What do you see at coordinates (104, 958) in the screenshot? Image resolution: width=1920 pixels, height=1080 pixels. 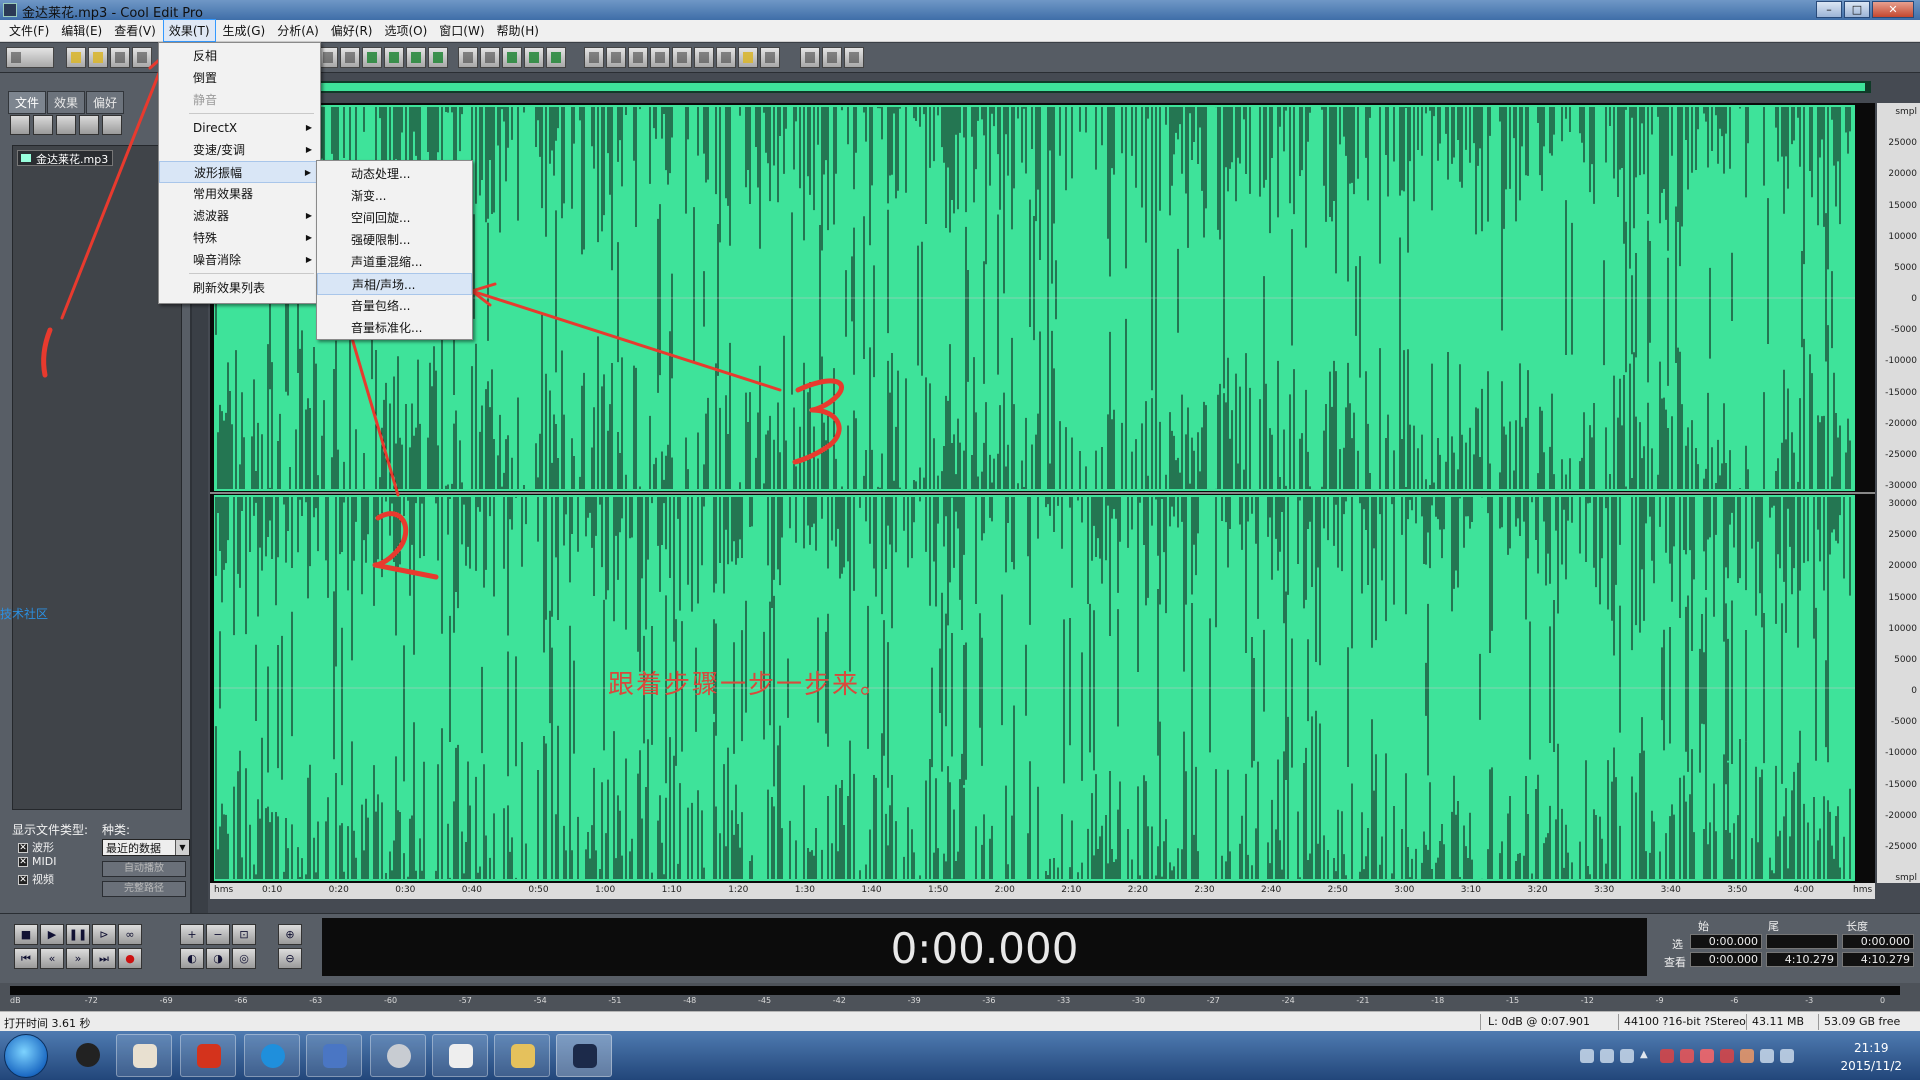 I see `go-to-end-button: ⏭` at bounding box center [104, 958].